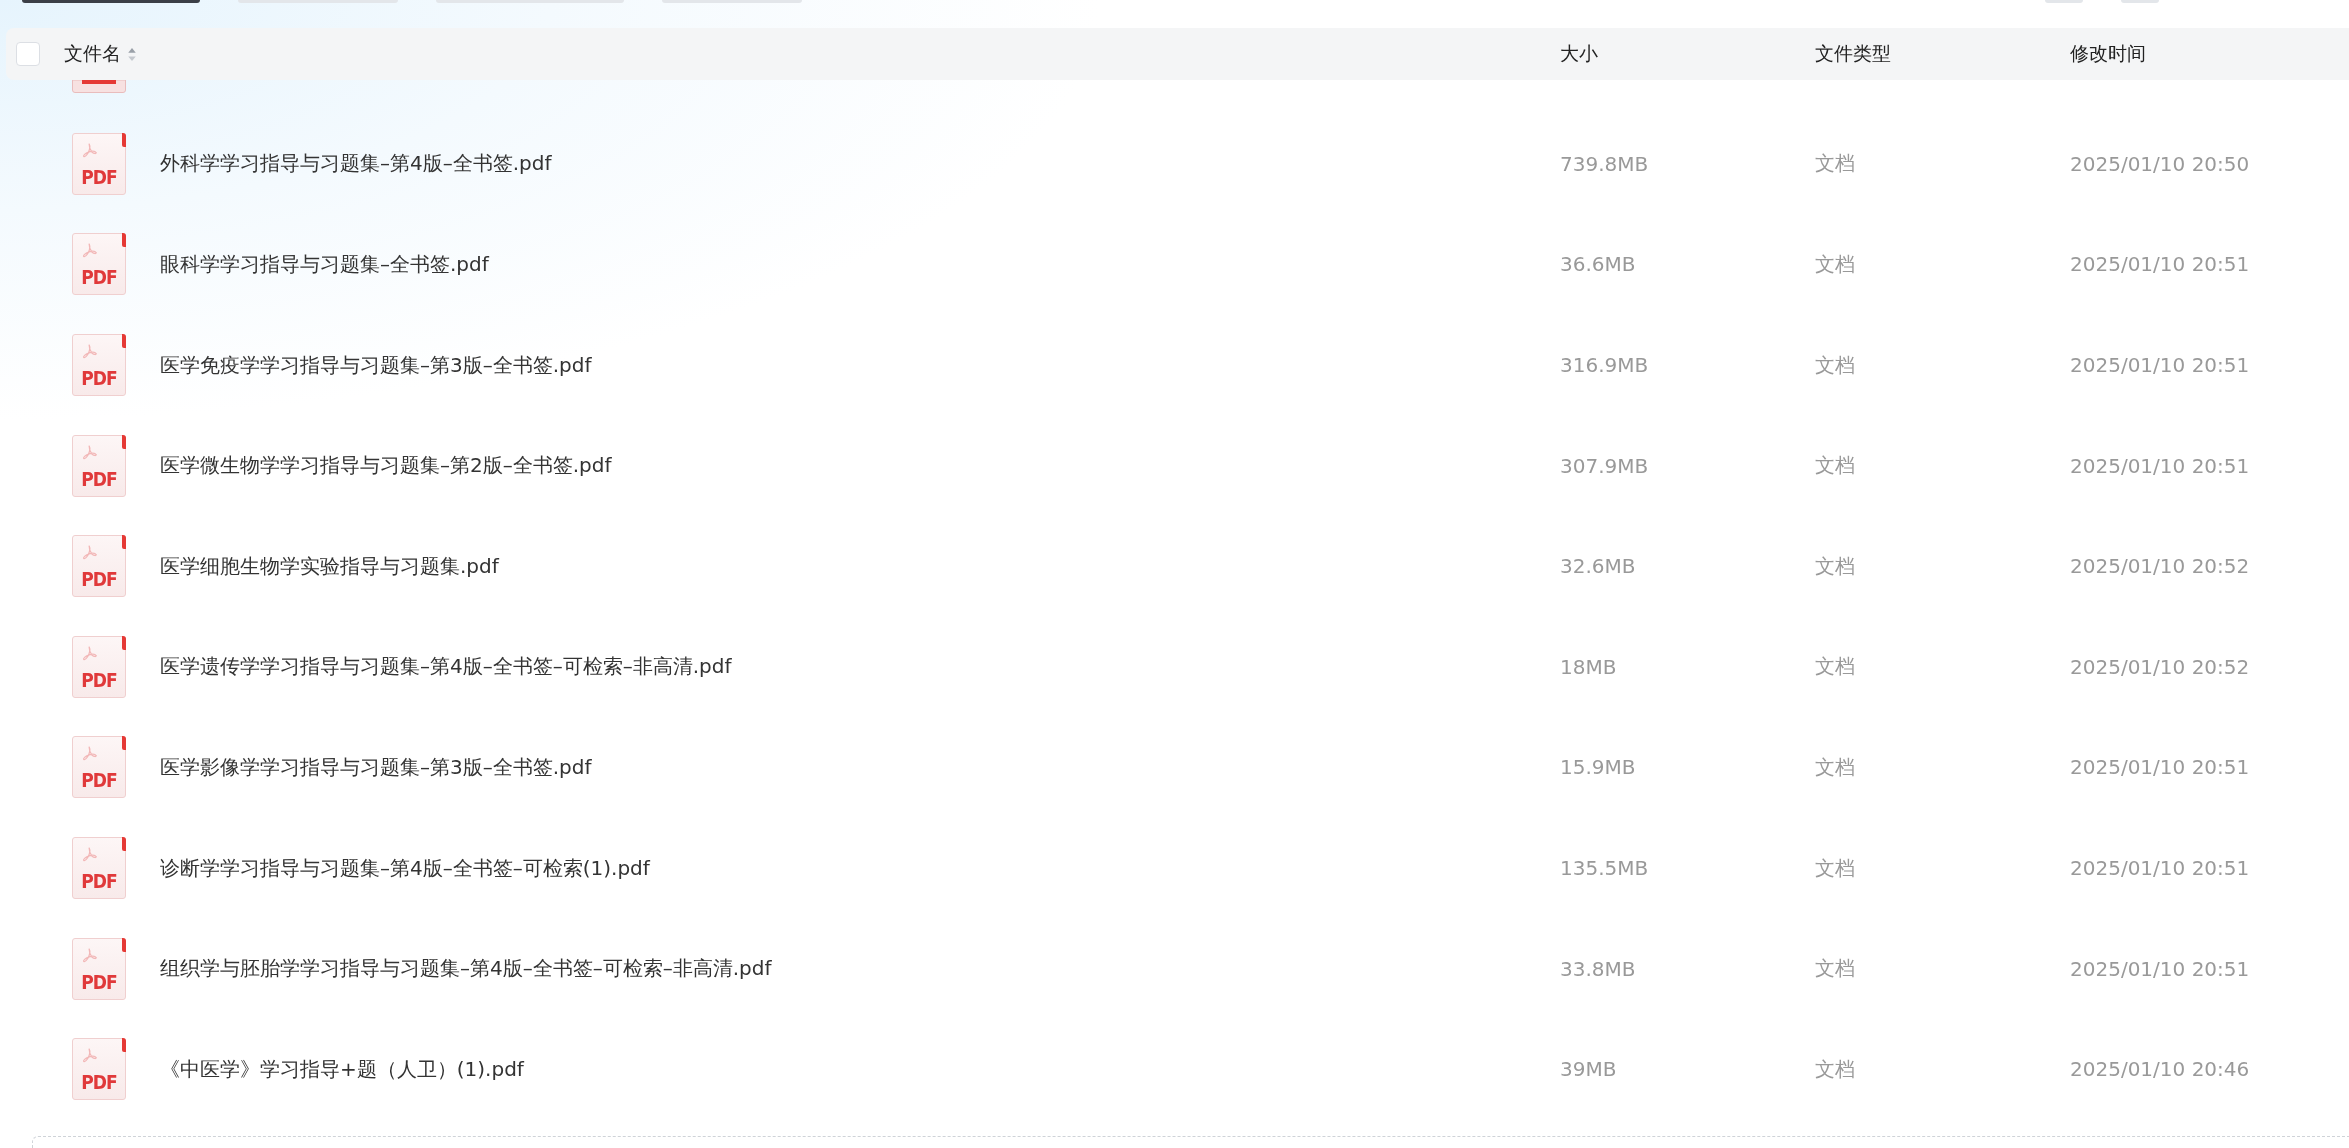 This screenshot has width=2349, height=1148. I want to click on file-size: 15.9MB, so click(1598, 767).